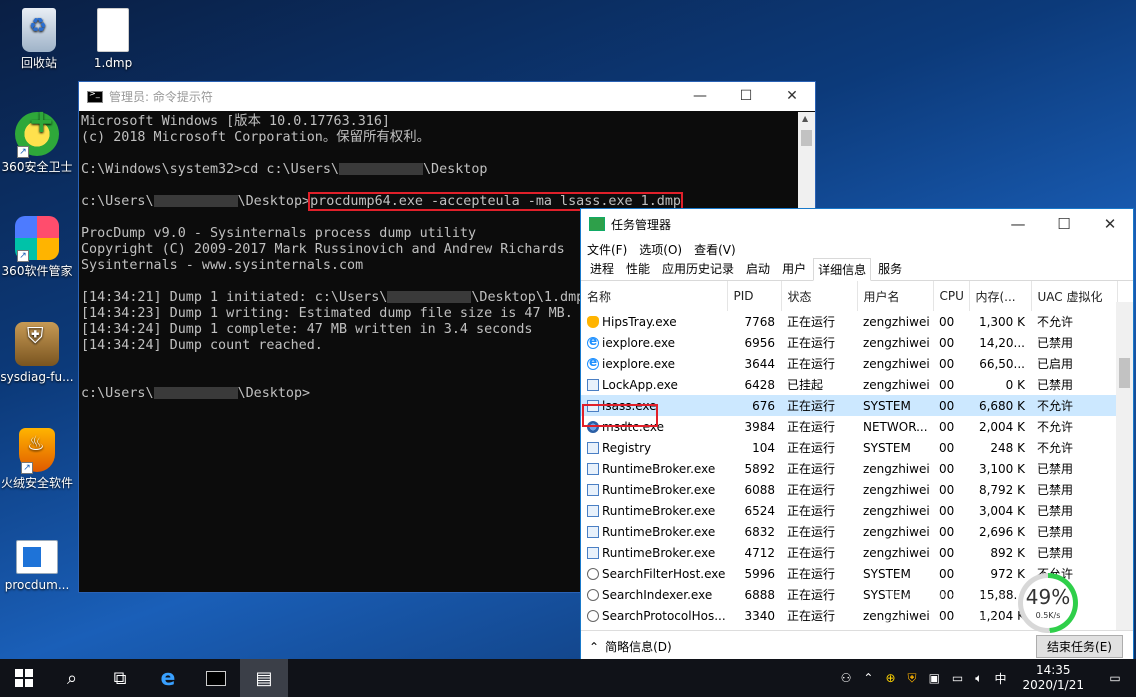 The height and width of the screenshot is (697, 1136). What do you see at coordinates (664, 573) in the screenshot?
I see `process-name-text: SearchFilterHost.exe` at bounding box center [664, 573].